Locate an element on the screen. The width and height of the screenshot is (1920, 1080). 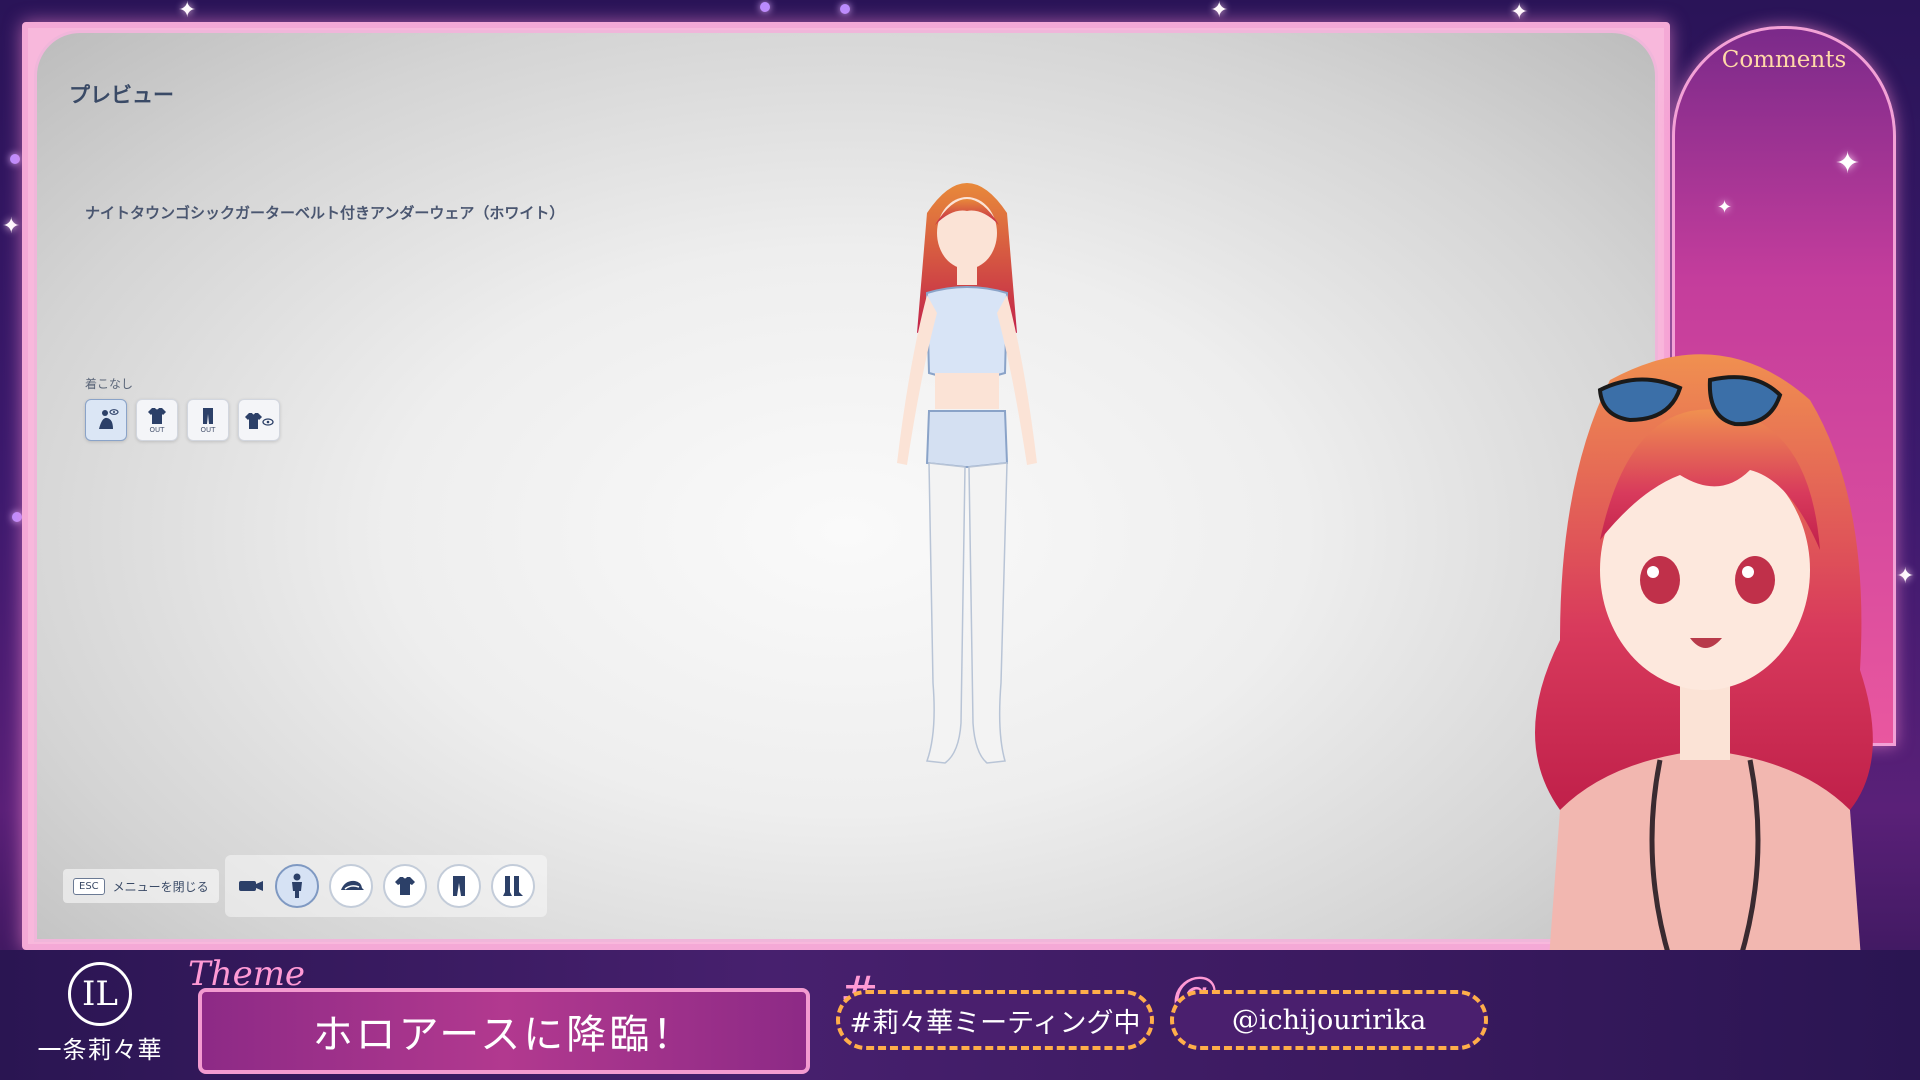
shirt-out-icon is located at coordinates (157, 416).